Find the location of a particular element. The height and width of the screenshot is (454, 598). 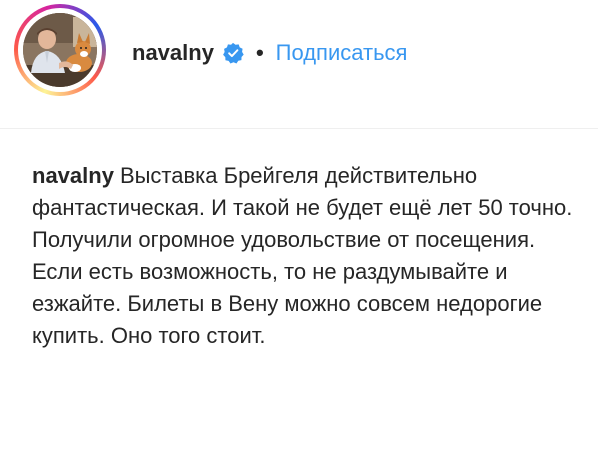

follow-button: Подписаться is located at coordinates (342, 53).